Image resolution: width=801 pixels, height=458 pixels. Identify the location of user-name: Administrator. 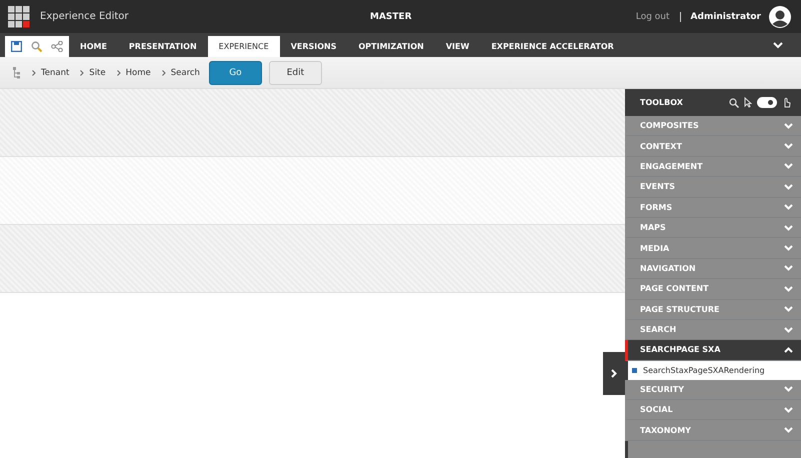
(725, 17).